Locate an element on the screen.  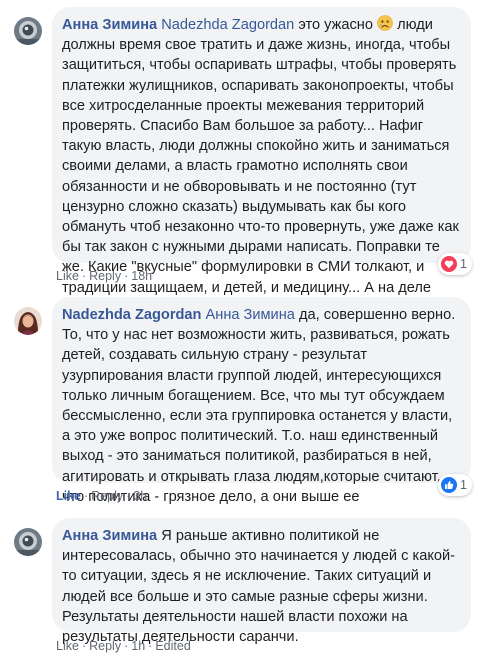
comment-timestamp: 18h is located at coordinates (141, 276).